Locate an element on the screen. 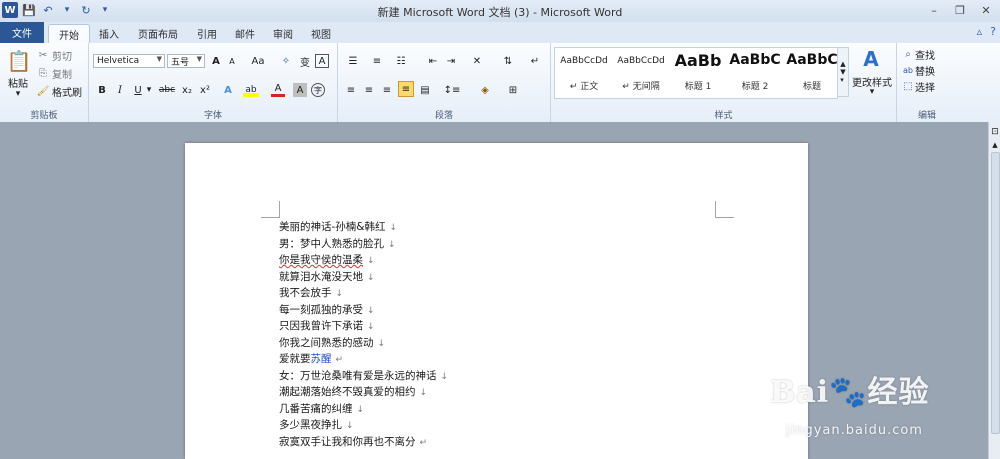  clear-formatting-icon: ✧ is located at coordinates (286, 61).